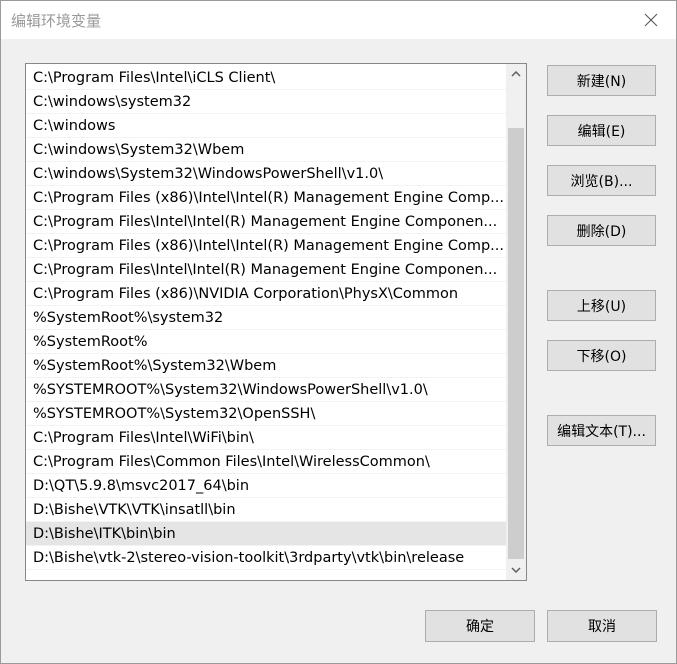  I want to click on list-item: C:\windows\system32, so click(266, 102).